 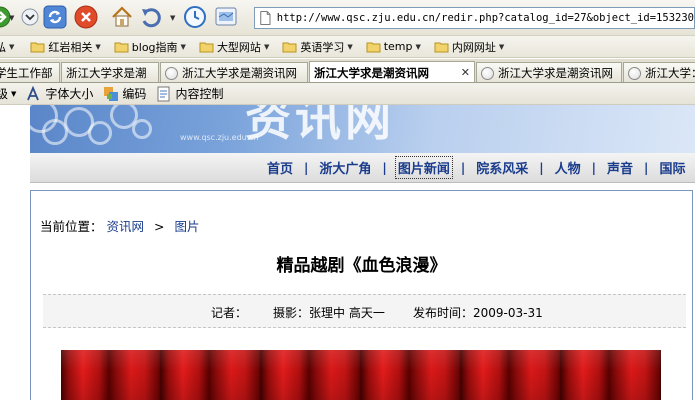 I want to click on undo-dropdown-arrow-icon: ▼, so click(x=172, y=18).